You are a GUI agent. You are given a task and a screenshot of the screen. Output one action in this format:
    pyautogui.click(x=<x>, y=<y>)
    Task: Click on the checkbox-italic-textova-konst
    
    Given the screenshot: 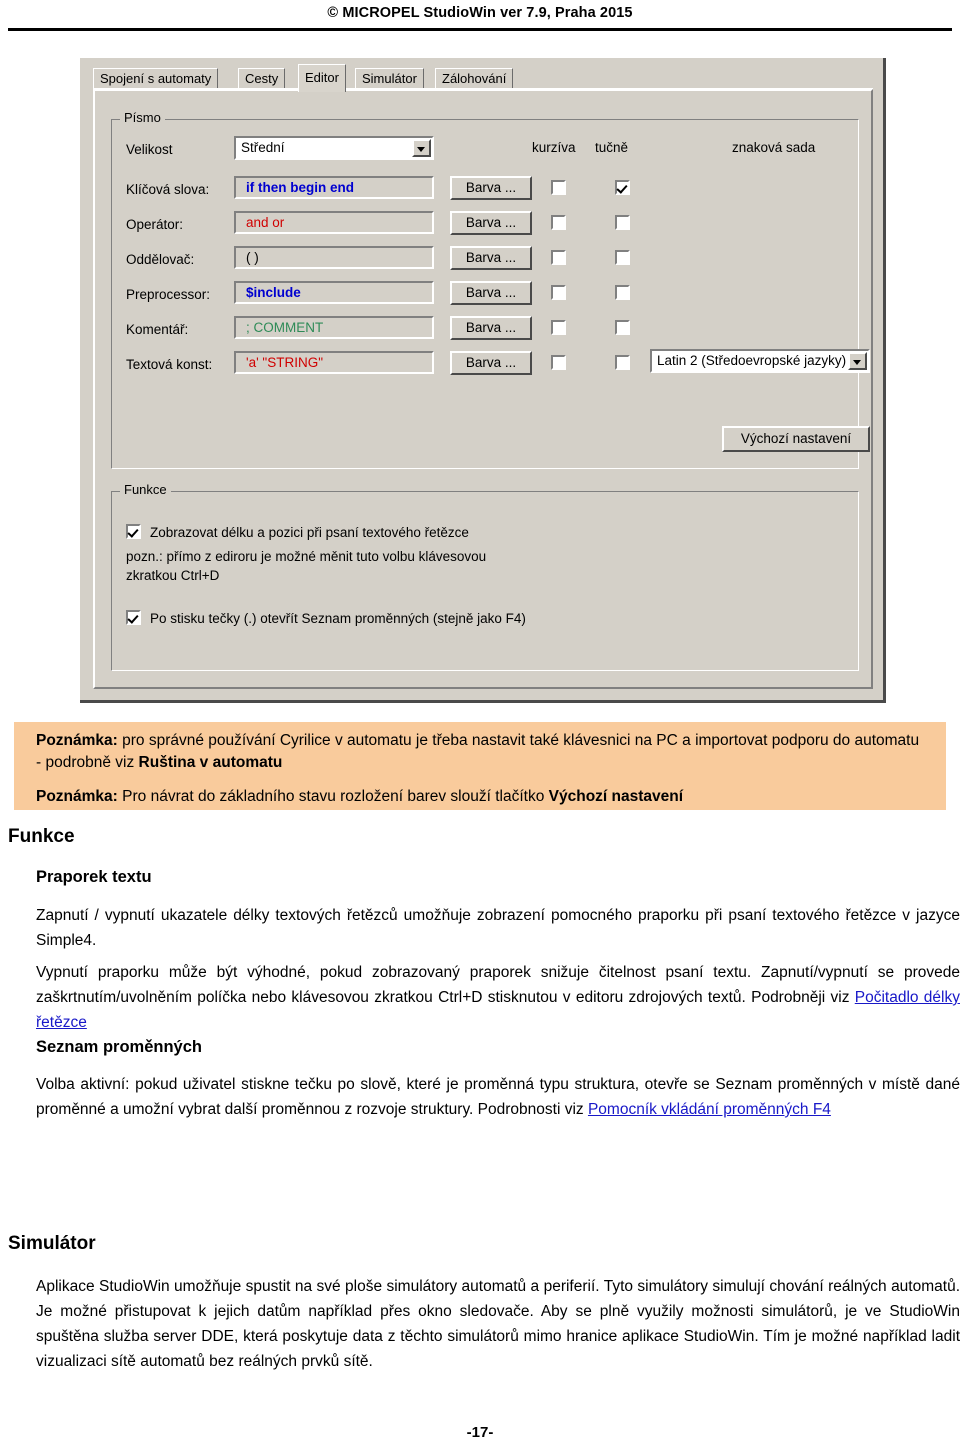 What is the action you would take?
    pyautogui.click(x=558, y=362)
    